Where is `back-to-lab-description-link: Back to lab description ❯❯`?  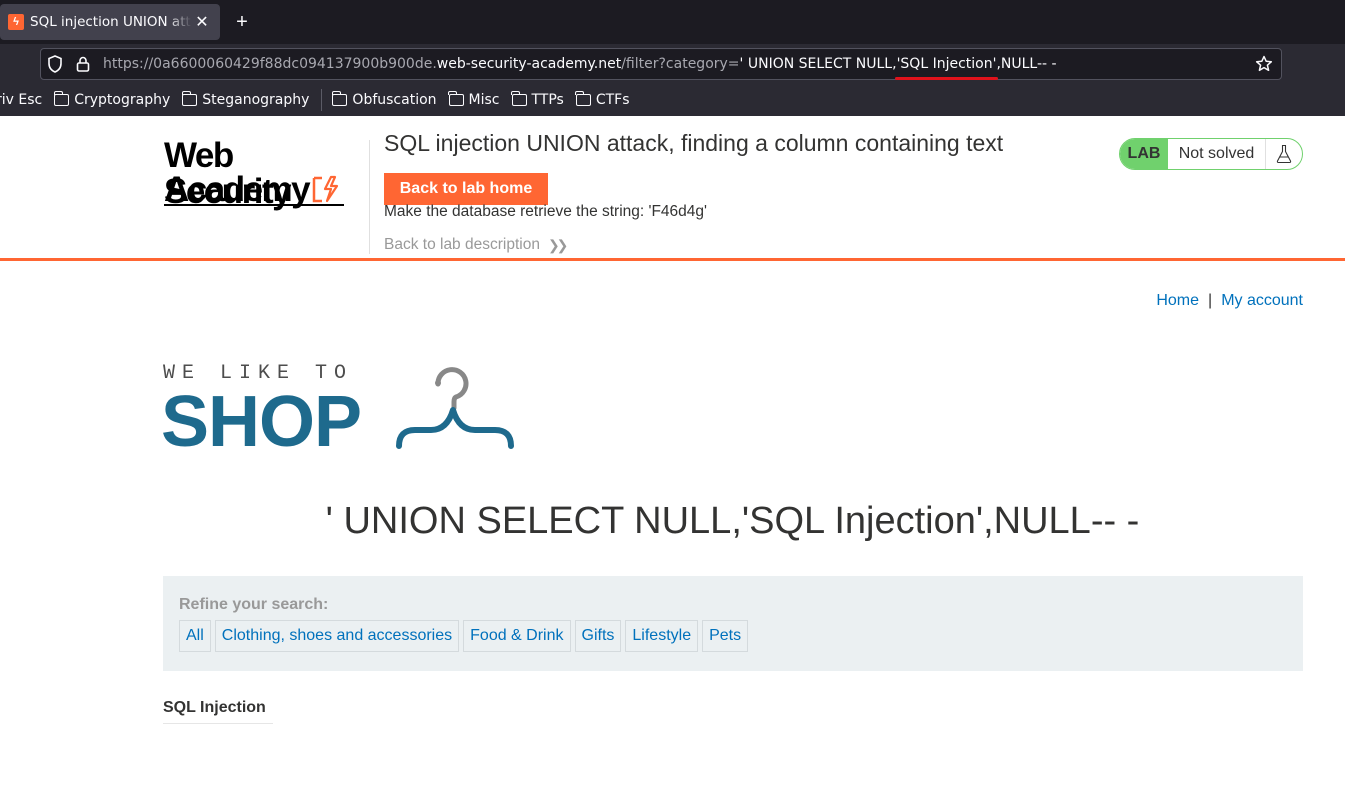 back-to-lab-description-link: Back to lab description ❯❯ is located at coordinates (476, 245).